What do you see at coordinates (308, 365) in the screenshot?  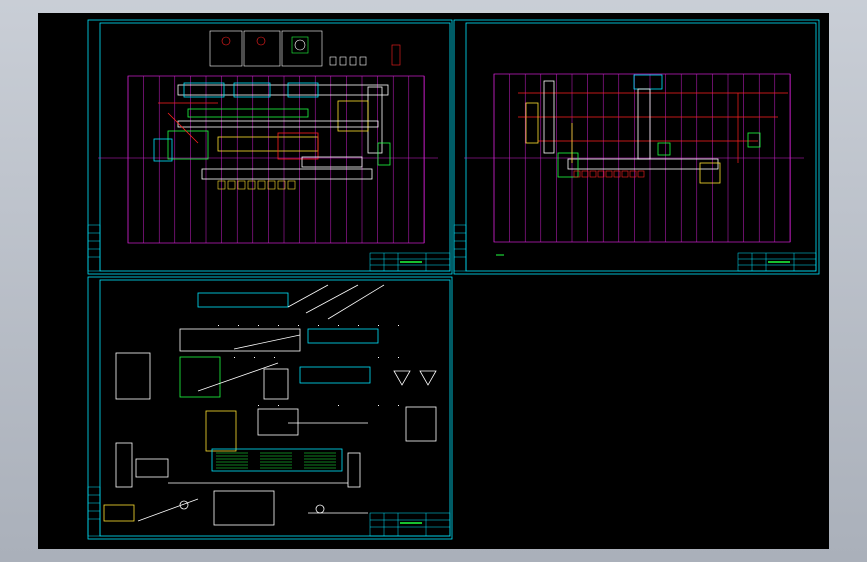 I see `sheet-3-level-markers` at bounding box center [308, 365].